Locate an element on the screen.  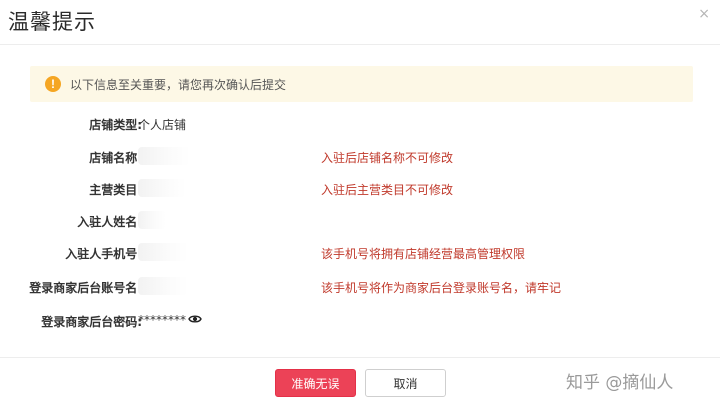
field-hint: 该手机号将拥有店铺经营最高管理权限 is located at coordinates (423, 254).